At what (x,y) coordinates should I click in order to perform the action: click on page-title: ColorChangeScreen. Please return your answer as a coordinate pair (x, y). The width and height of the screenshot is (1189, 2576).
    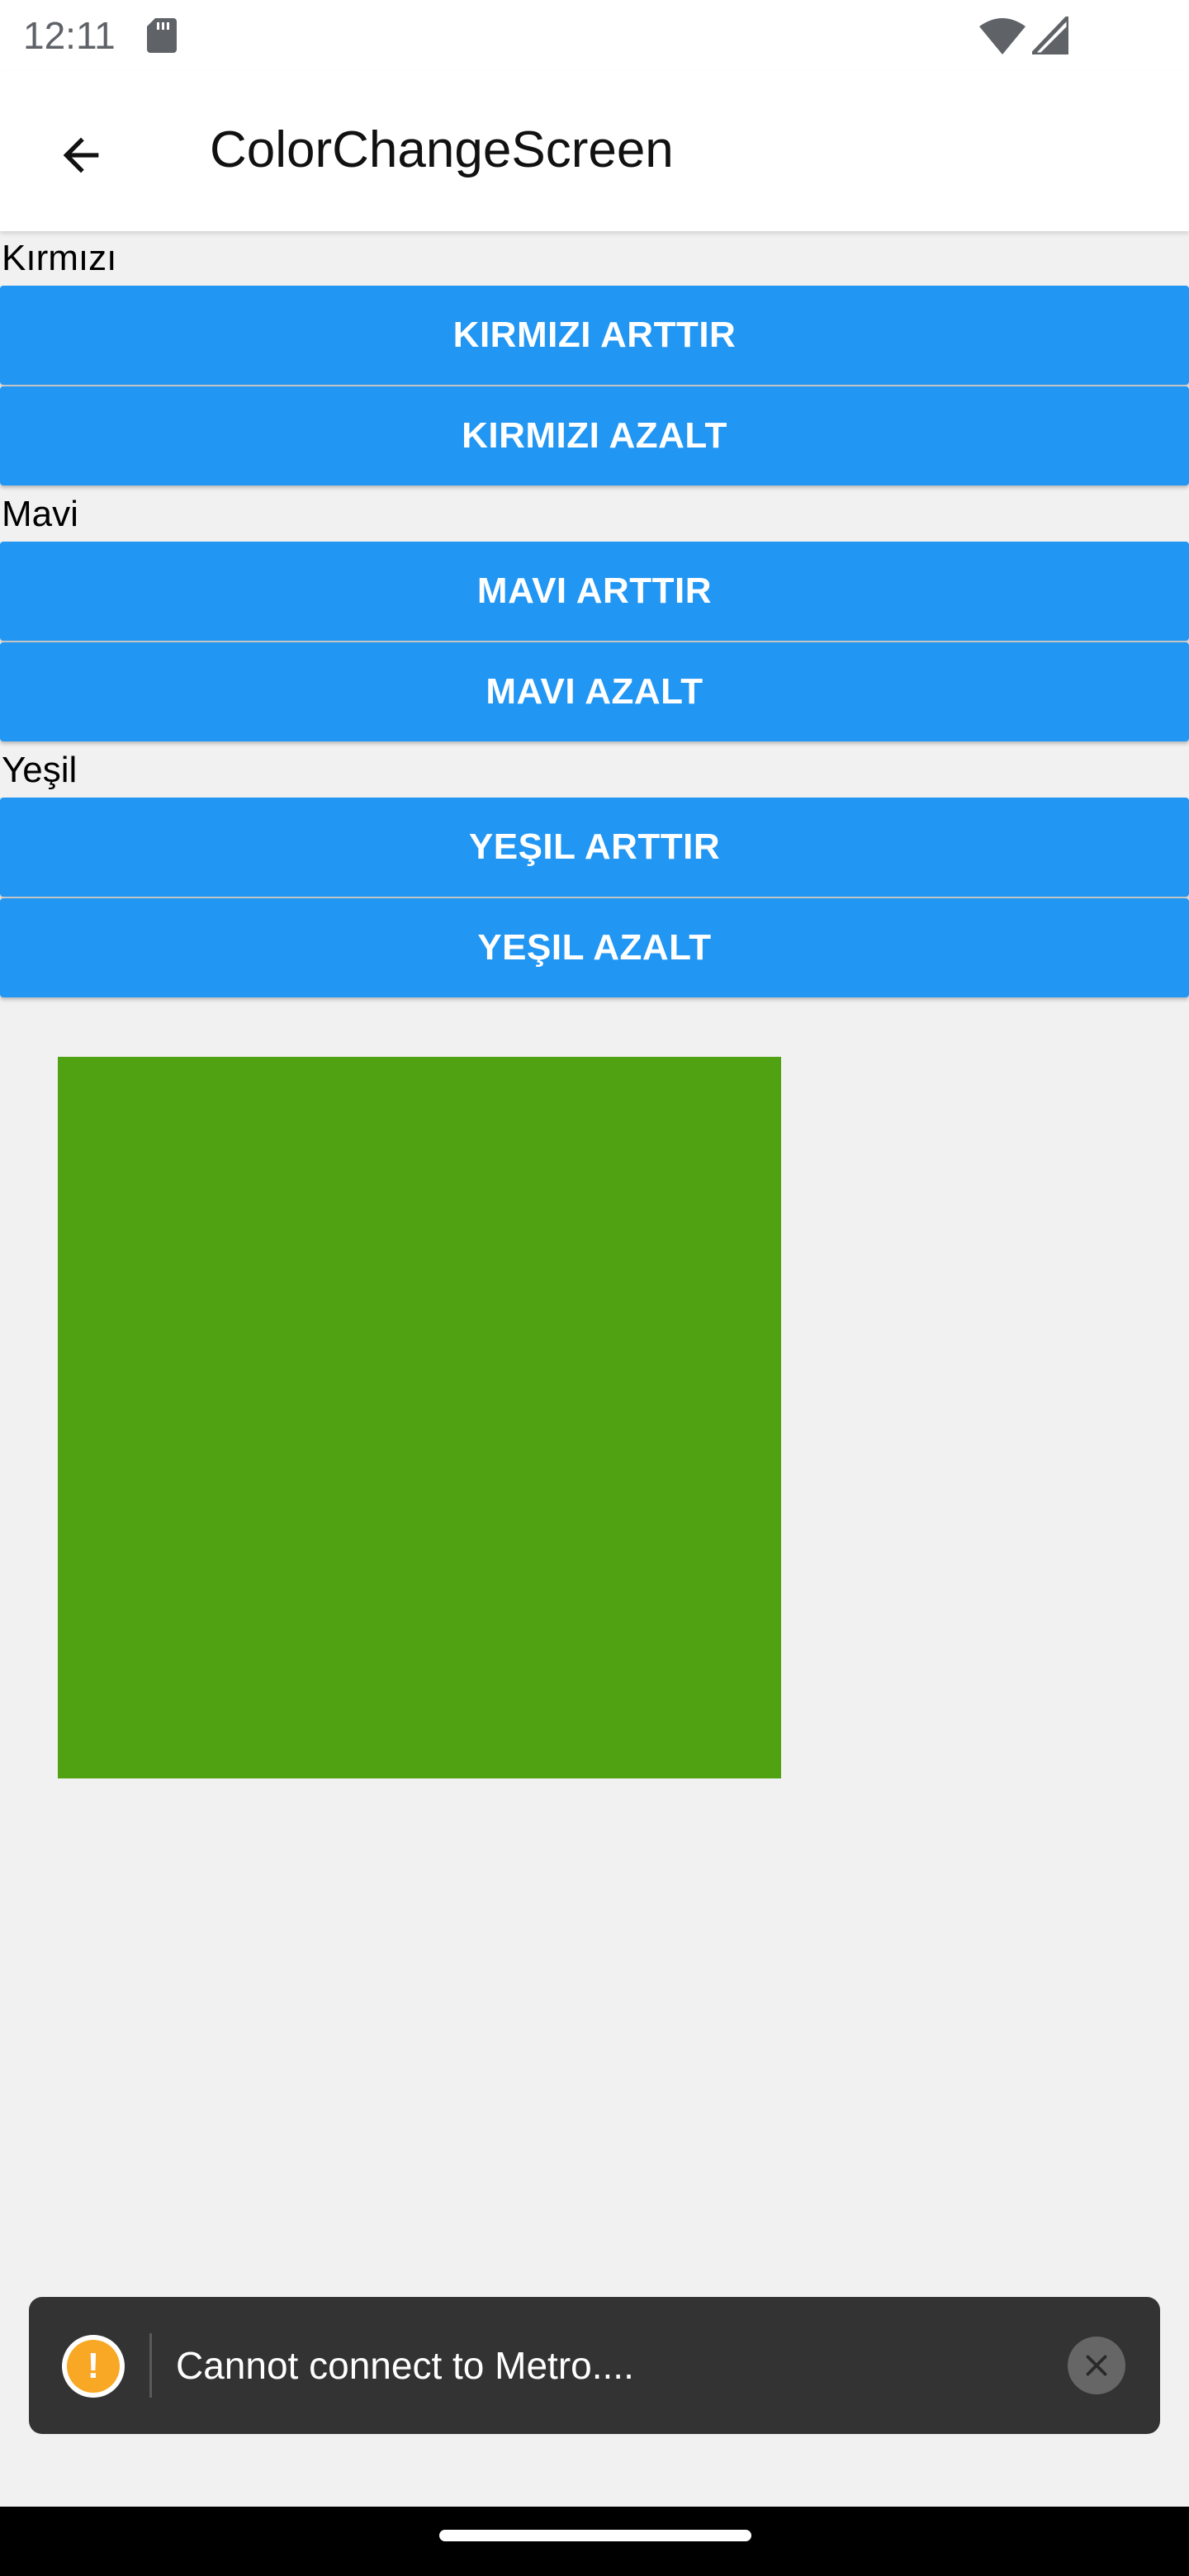
    Looking at the image, I should click on (442, 149).